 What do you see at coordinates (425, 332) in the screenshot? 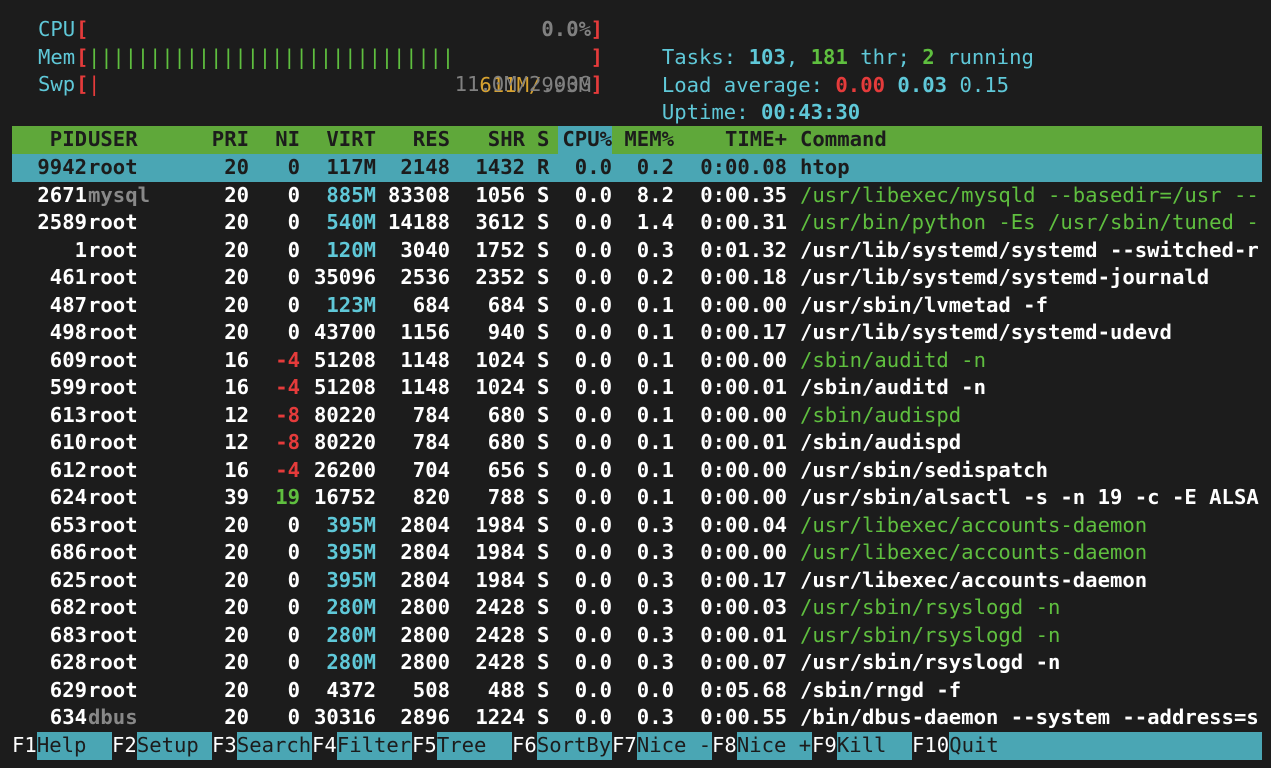
I see `process-res: 1156` at bounding box center [425, 332].